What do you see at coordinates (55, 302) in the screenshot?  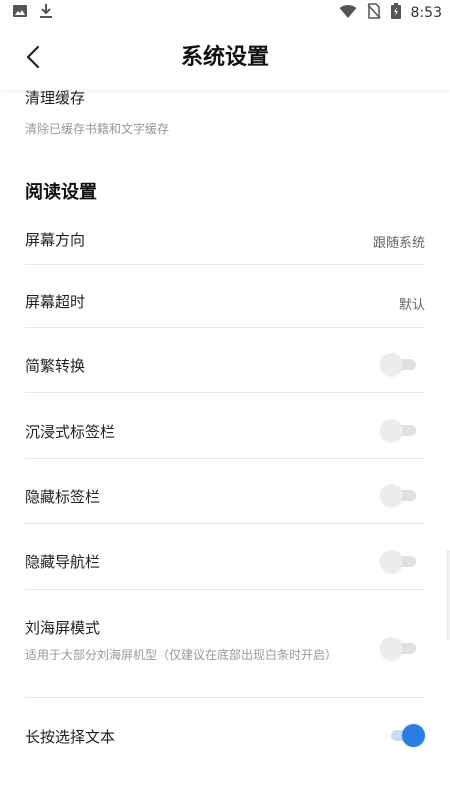 I see `row-label: 屏幕超时` at bounding box center [55, 302].